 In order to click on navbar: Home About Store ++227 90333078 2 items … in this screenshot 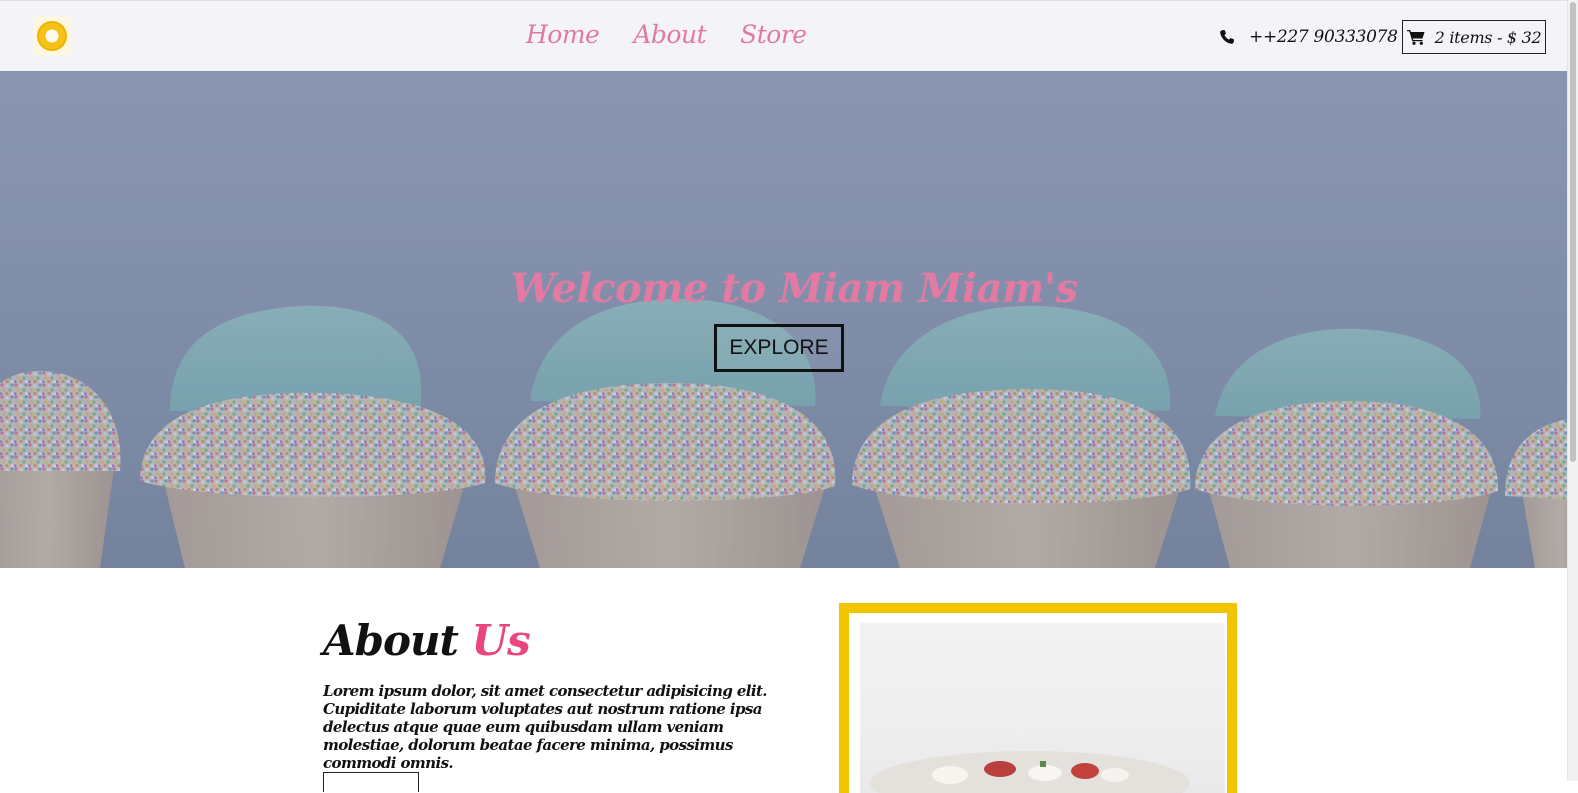, I will do `click(784, 35)`.